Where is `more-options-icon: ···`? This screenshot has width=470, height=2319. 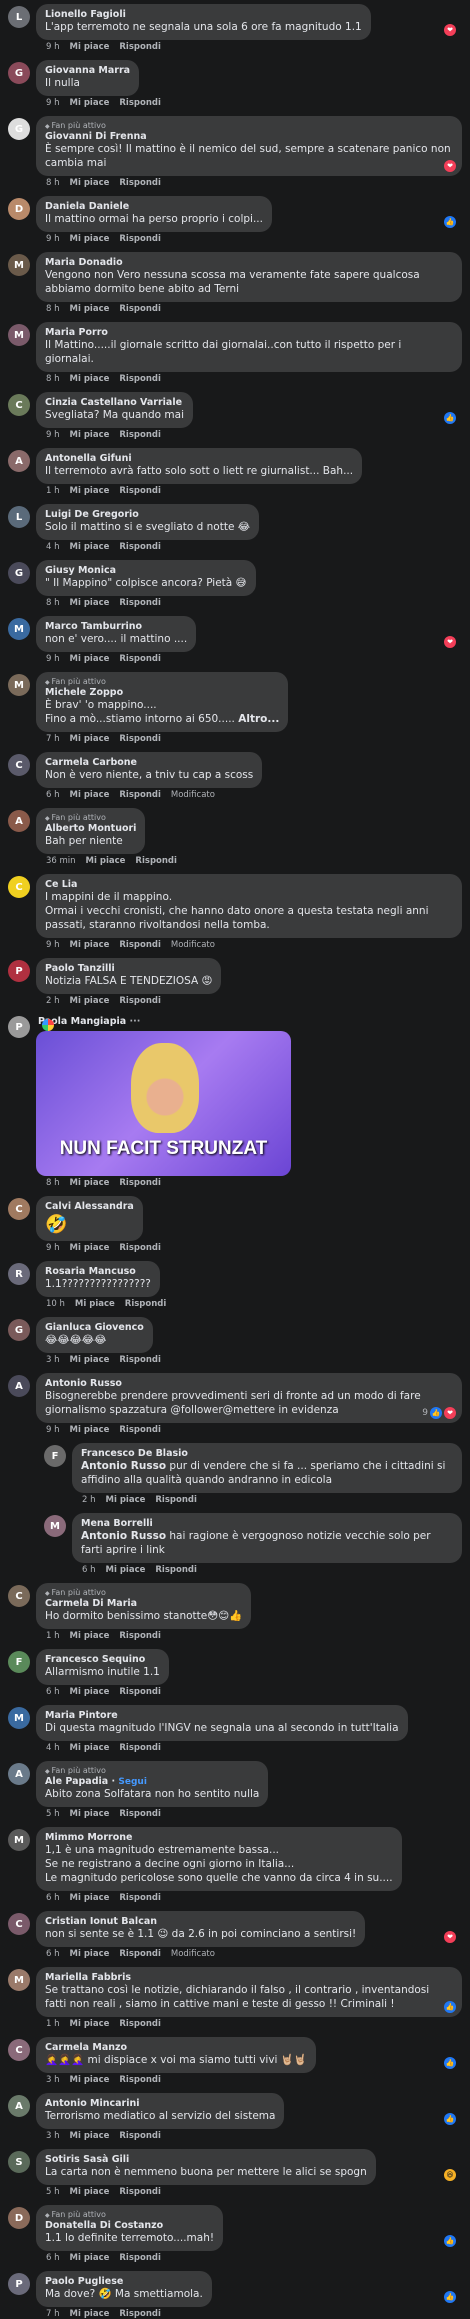
more-options-icon: ··· is located at coordinates (133, 1021).